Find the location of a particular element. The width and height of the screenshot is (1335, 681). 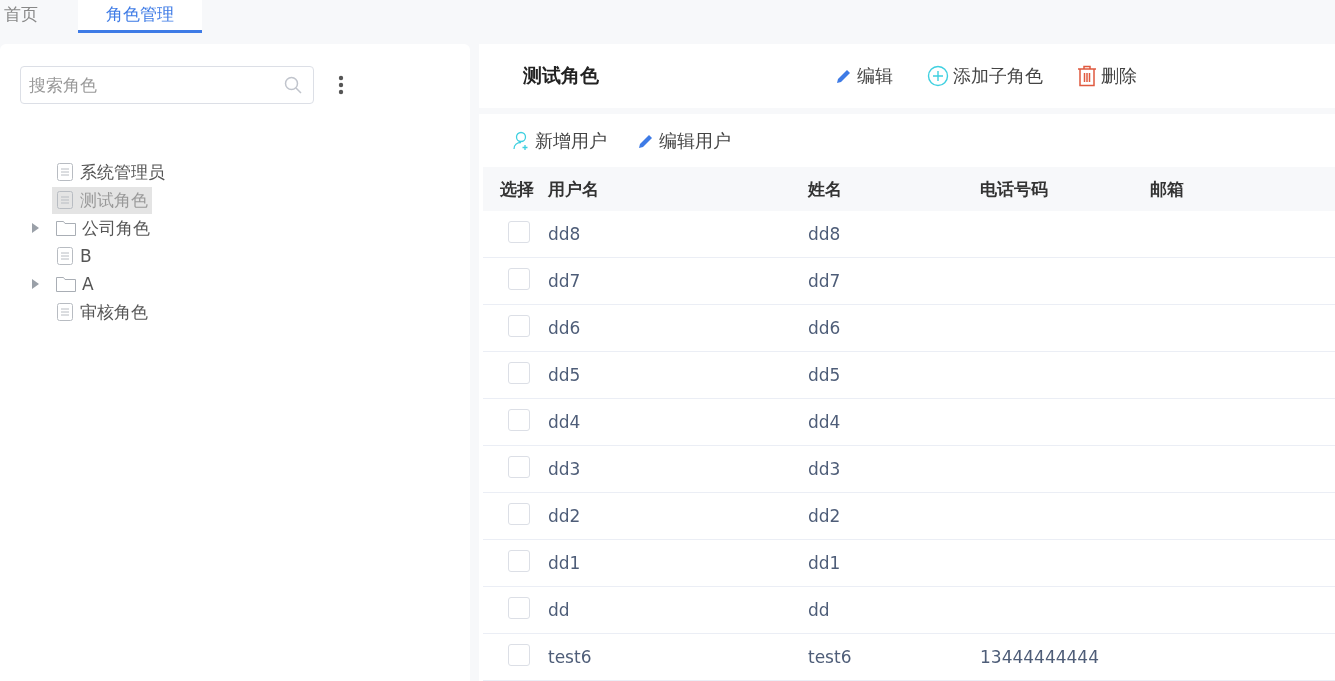

column-header: 邮箱 is located at coordinates (1167, 189).